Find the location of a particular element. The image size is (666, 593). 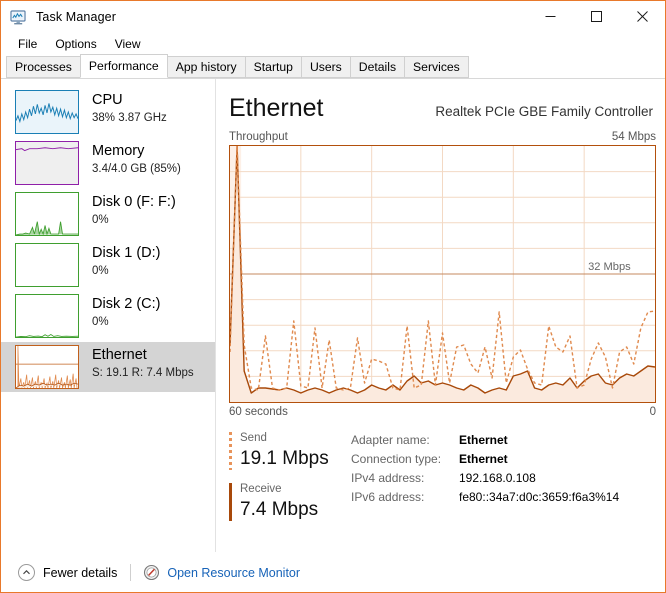

sidebar-item-label: CPU is located at coordinates (107, 100).